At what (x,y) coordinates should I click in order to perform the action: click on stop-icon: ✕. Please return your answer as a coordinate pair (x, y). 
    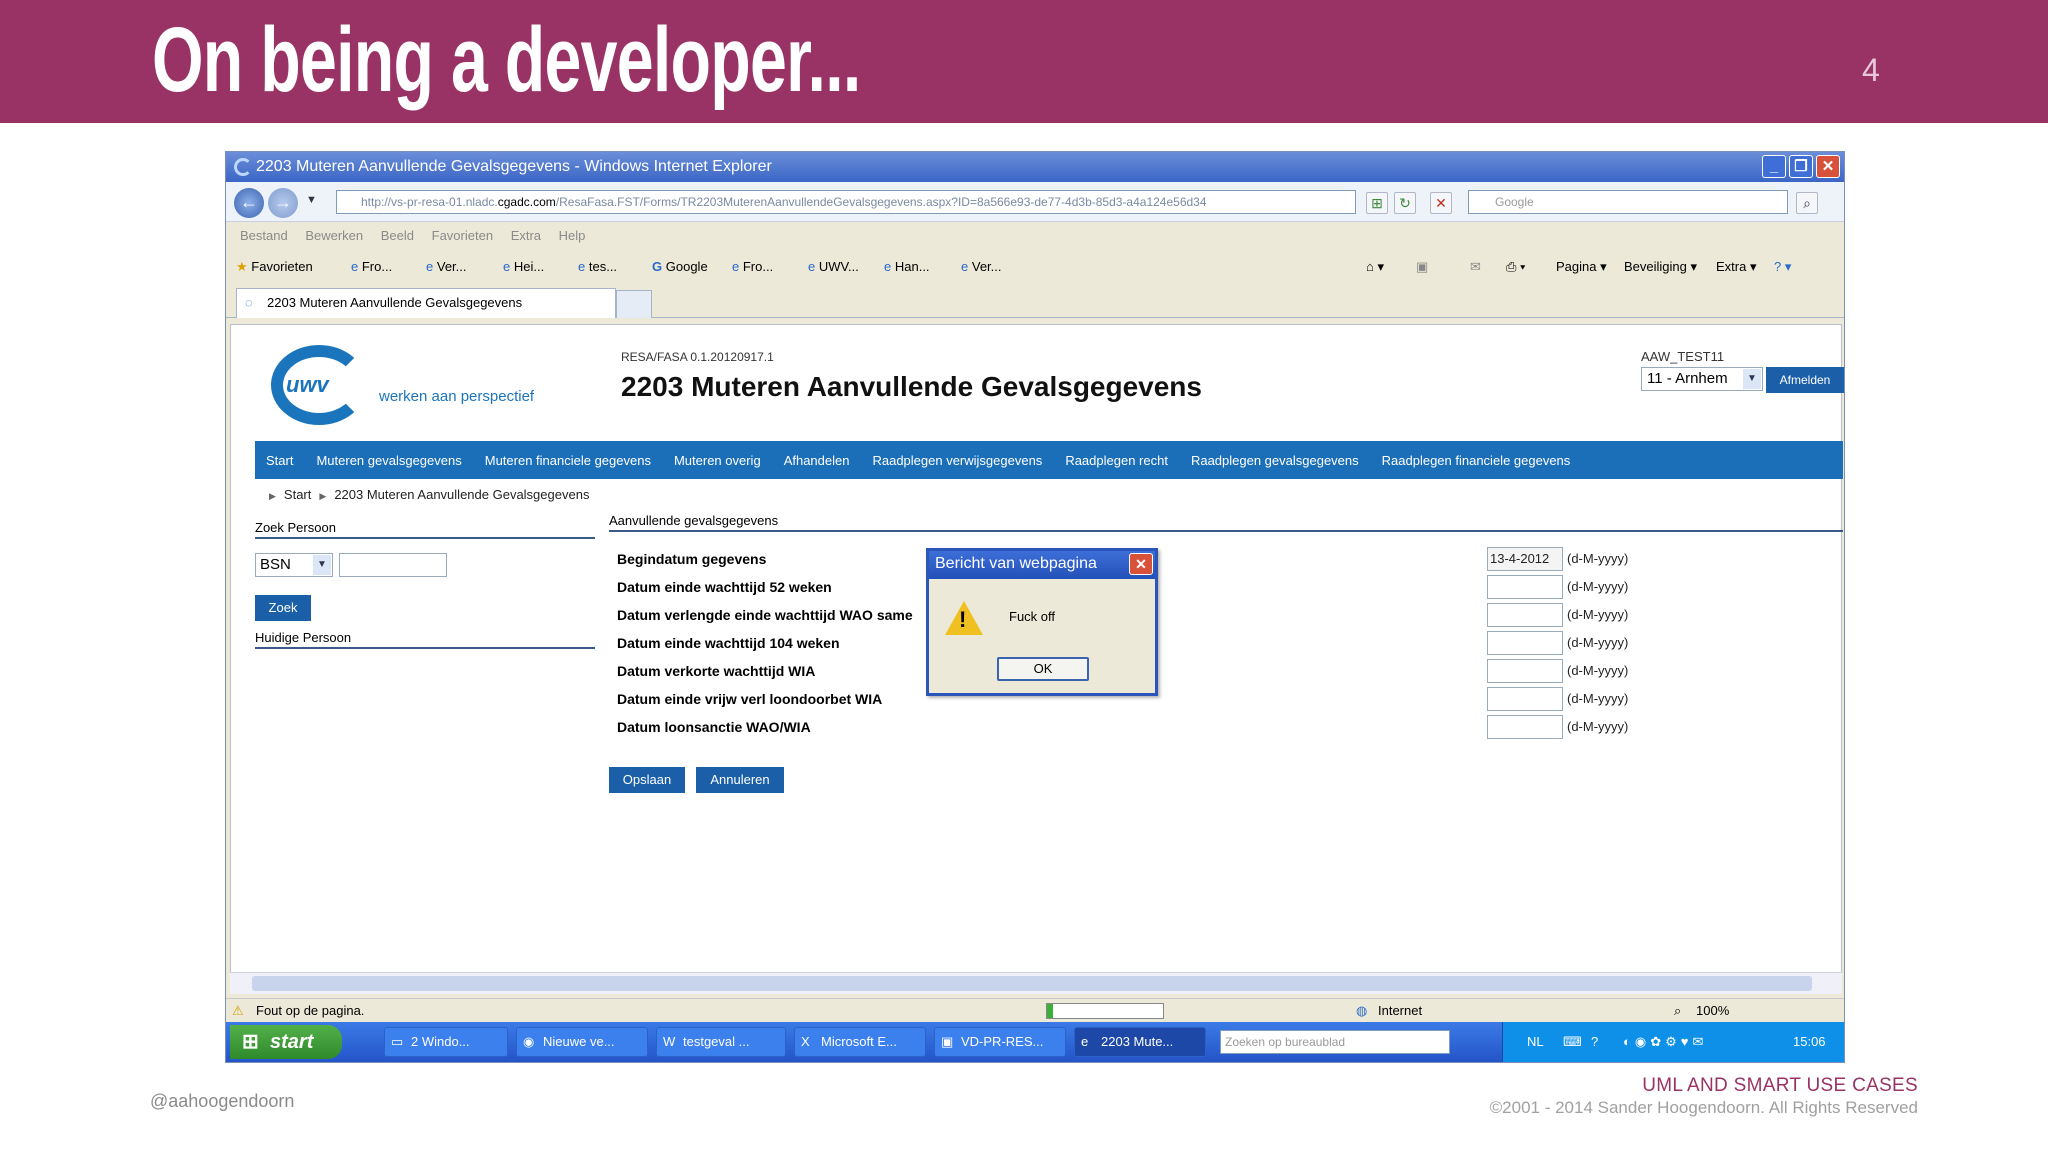
    Looking at the image, I should click on (1441, 203).